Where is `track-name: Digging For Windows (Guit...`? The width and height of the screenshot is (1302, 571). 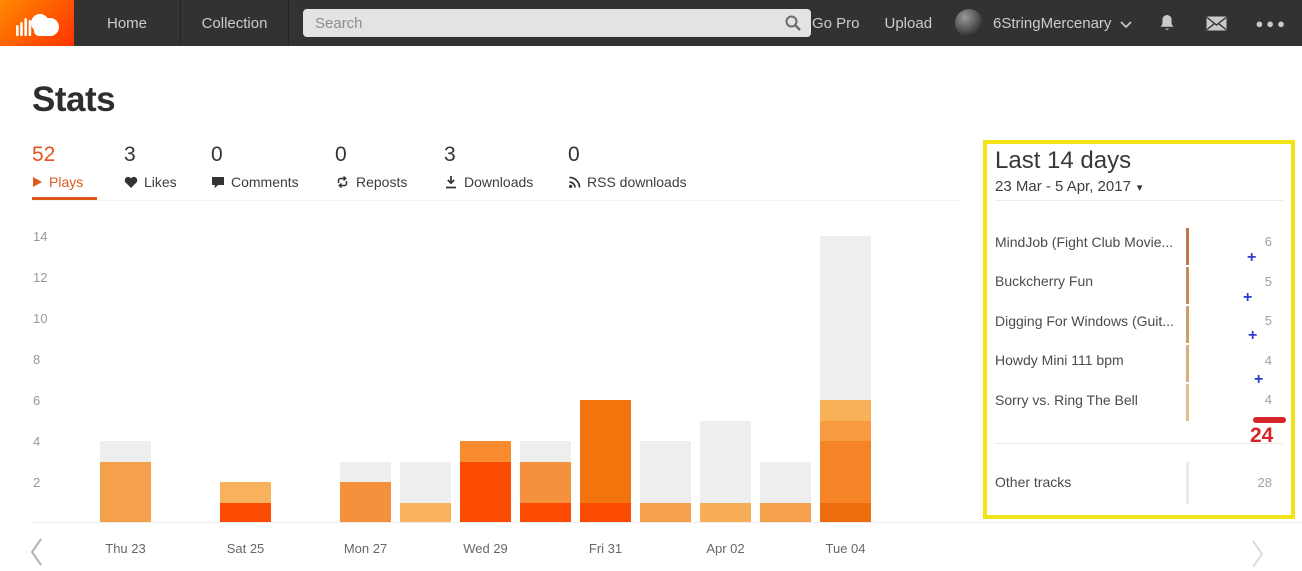 track-name: Digging For Windows (Guit... is located at coordinates (1084, 320).